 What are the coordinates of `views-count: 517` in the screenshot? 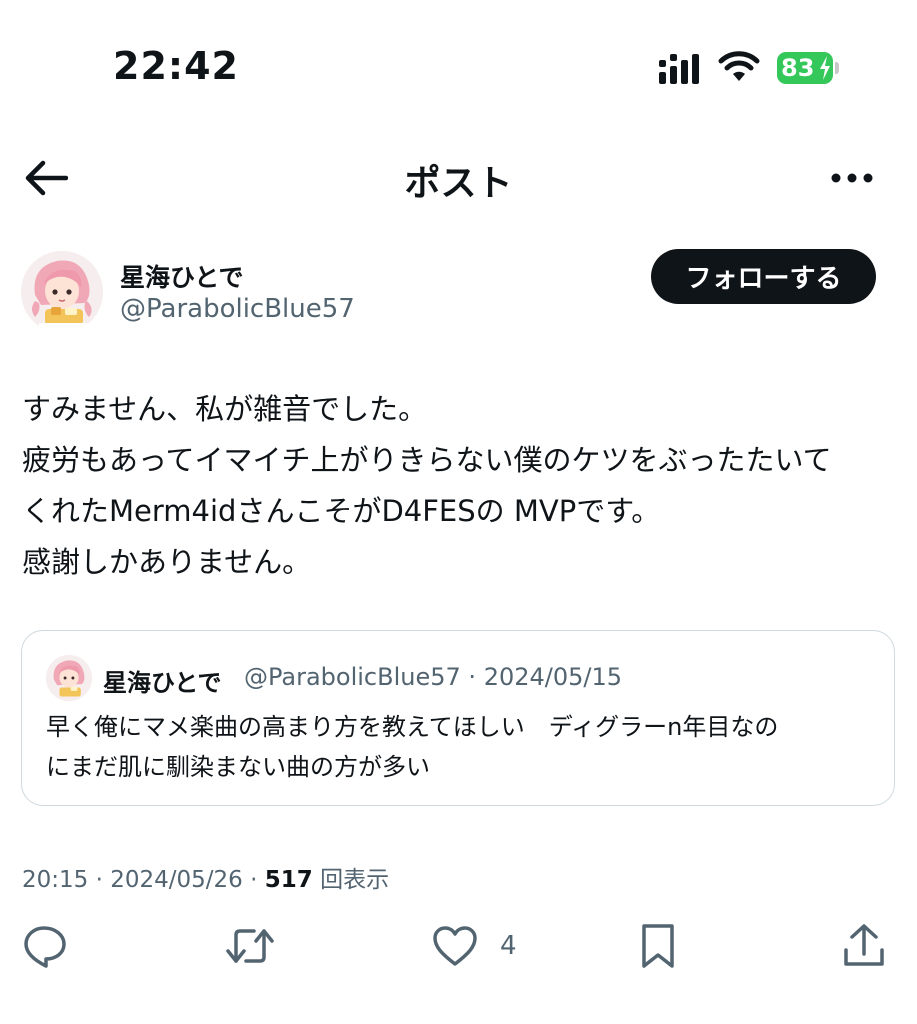 It's located at (288, 880).